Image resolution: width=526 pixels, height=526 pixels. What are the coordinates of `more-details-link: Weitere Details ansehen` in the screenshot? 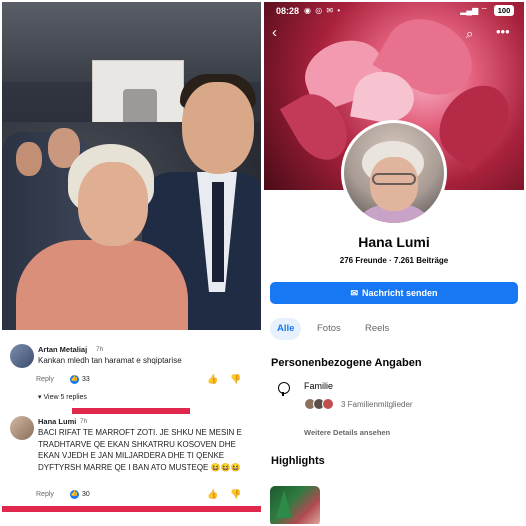 It's located at (347, 432).